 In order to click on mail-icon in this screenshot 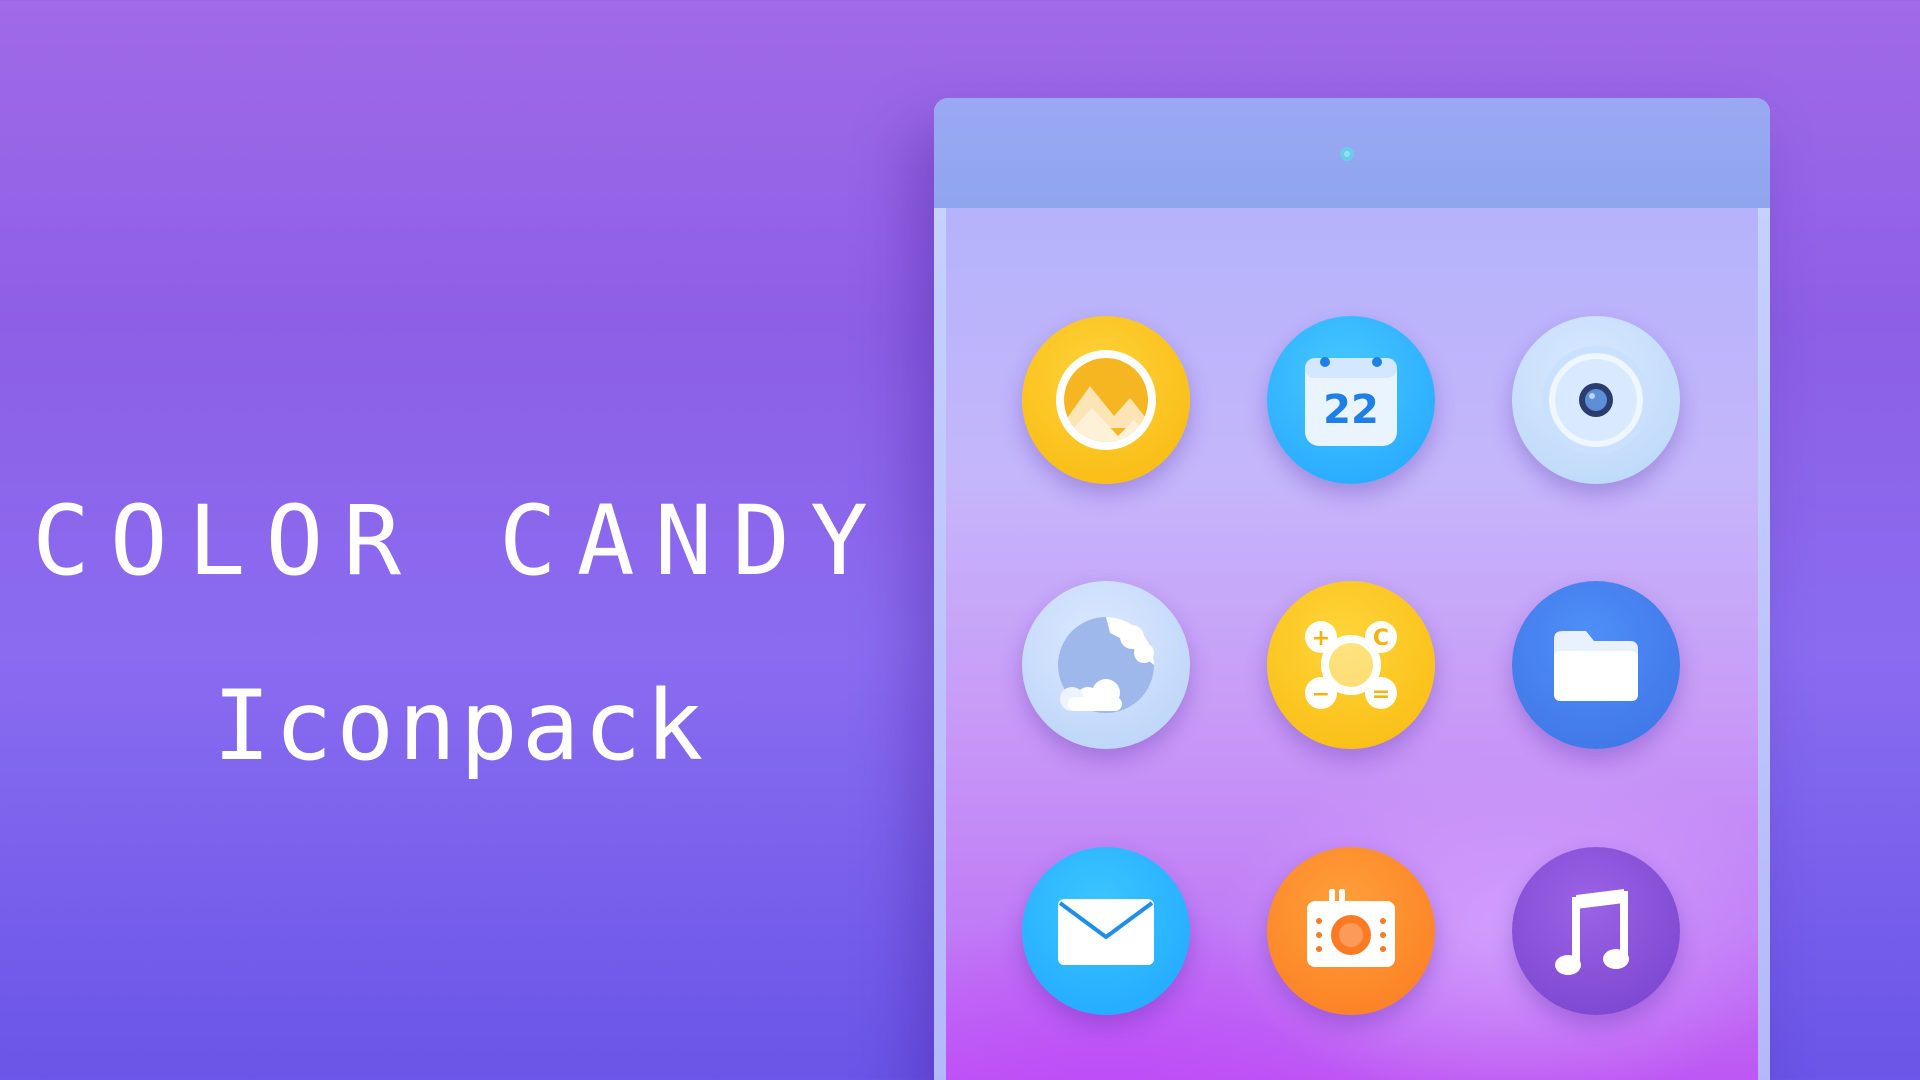, I will do `click(1106, 931)`.